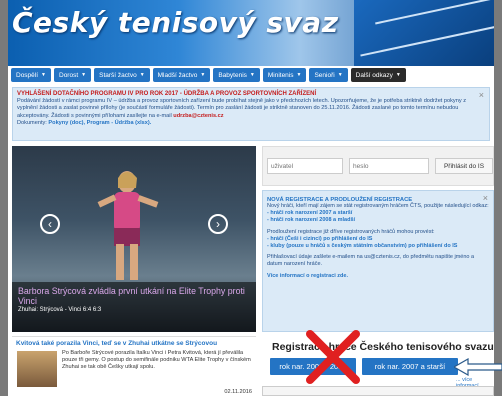  What do you see at coordinates (464, 166) in the screenshot?
I see `login-button: Přihlásit do IS` at bounding box center [464, 166].